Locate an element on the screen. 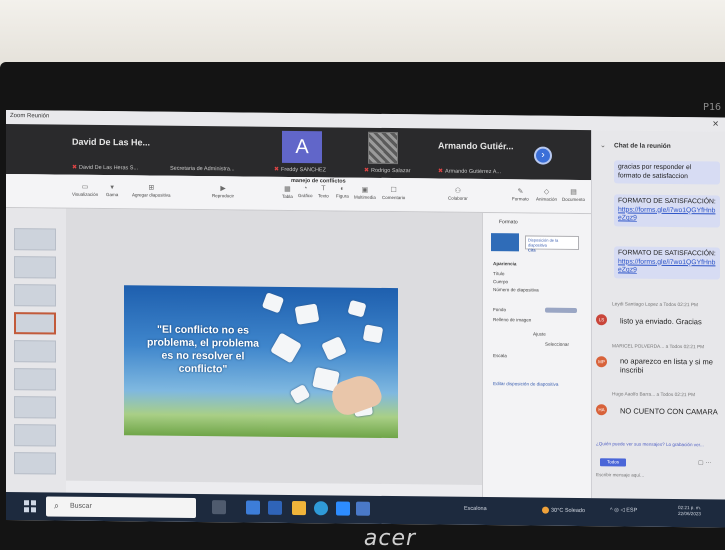 The width and height of the screenshot is (725, 550). document-title: manejo de conflictos is located at coordinates (318, 181).